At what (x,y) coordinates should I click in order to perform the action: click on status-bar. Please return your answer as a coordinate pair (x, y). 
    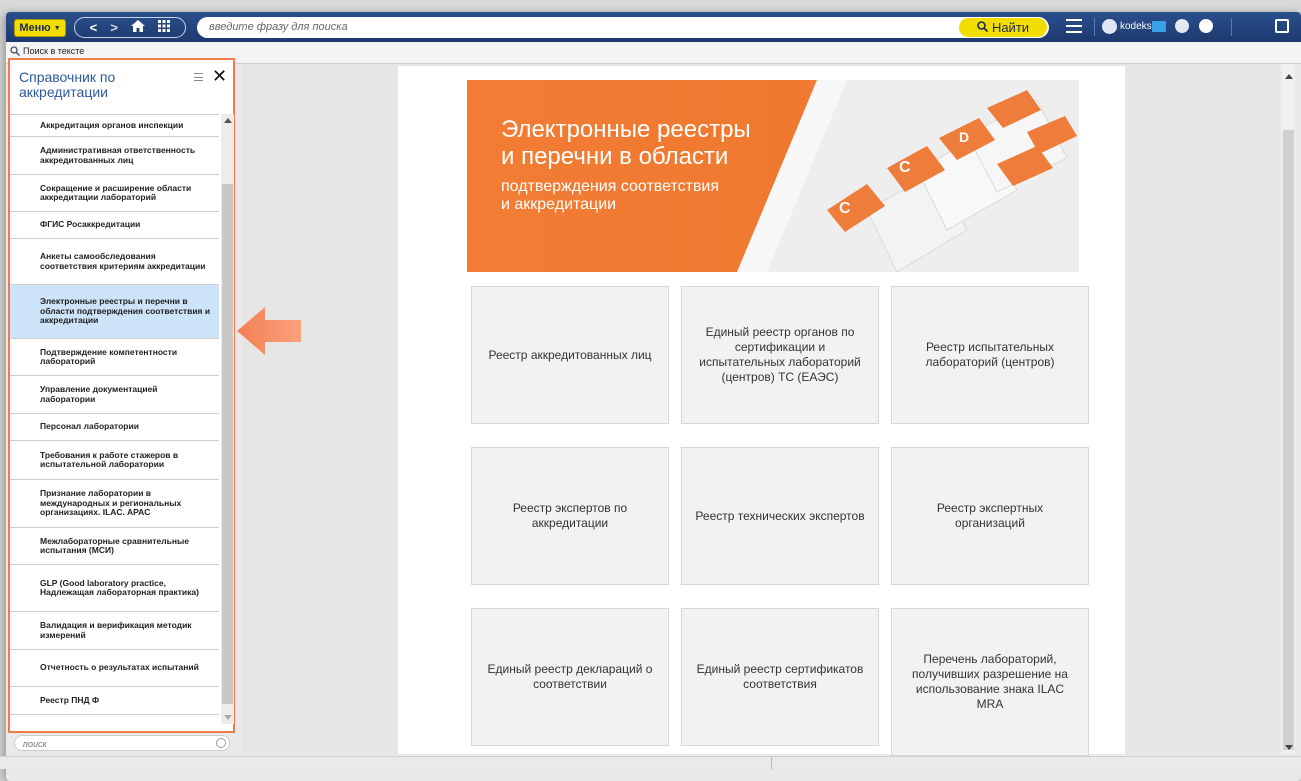
    Looking at the image, I should click on (650, 763).